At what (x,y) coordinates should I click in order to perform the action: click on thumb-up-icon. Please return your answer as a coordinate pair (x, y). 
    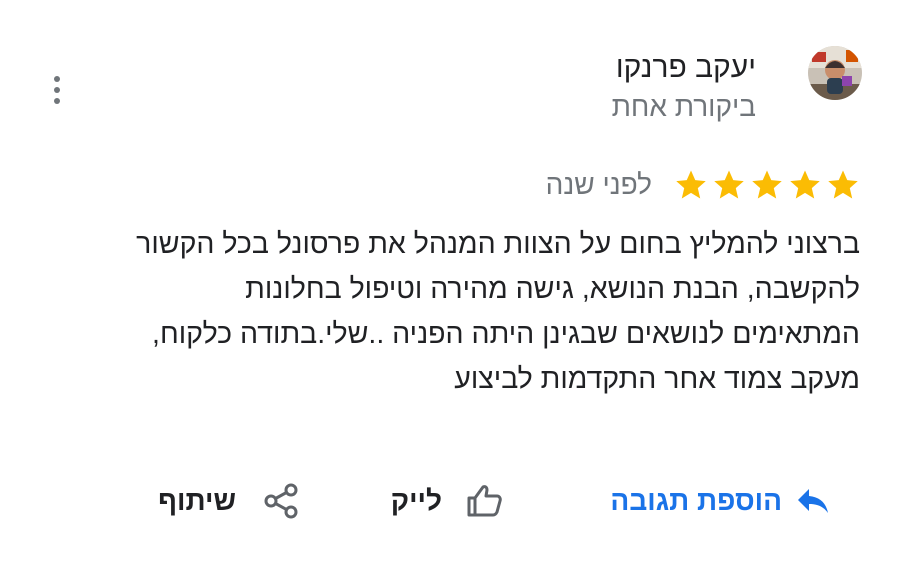
    Looking at the image, I should click on (484, 501).